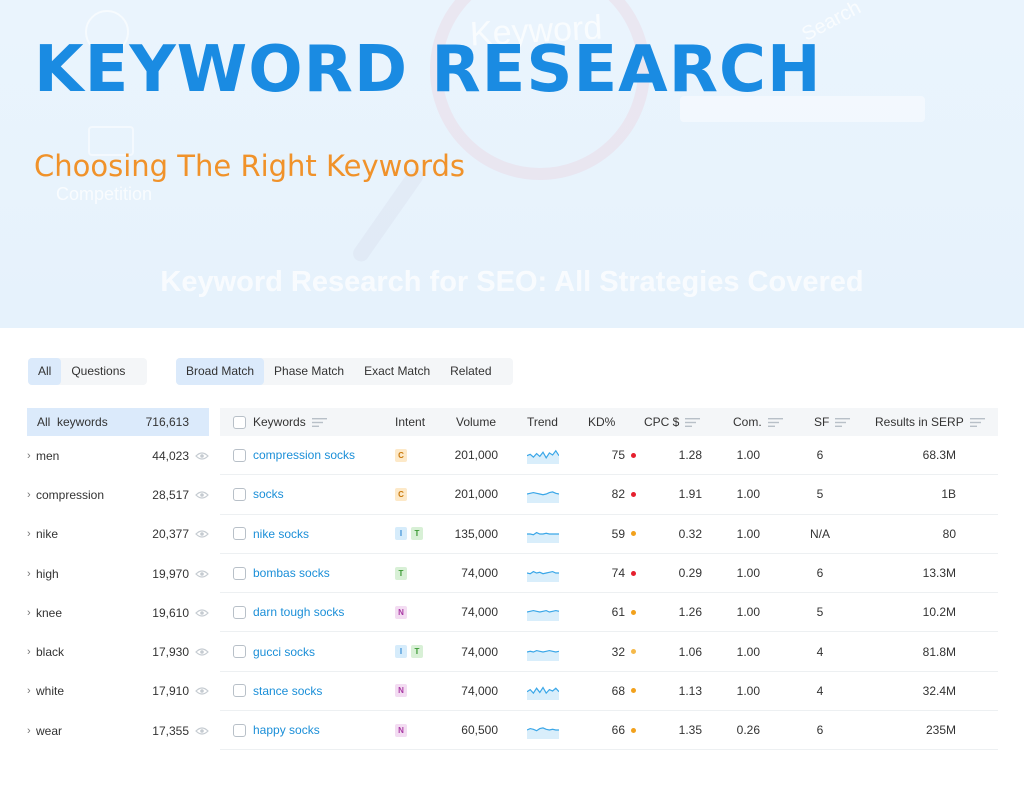  Describe the element at coordinates (290, 422) in the screenshot. I see `col-keywords-header: Keywords` at that location.